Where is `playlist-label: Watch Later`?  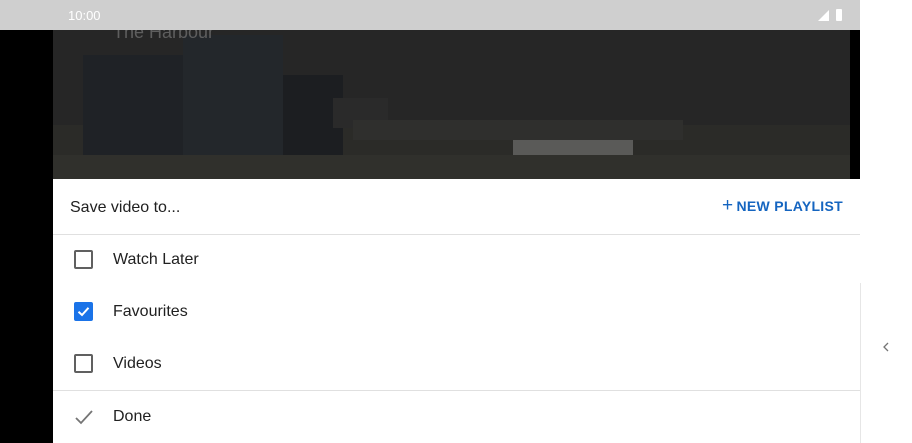 playlist-label: Watch Later is located at coordinates (156, 259).